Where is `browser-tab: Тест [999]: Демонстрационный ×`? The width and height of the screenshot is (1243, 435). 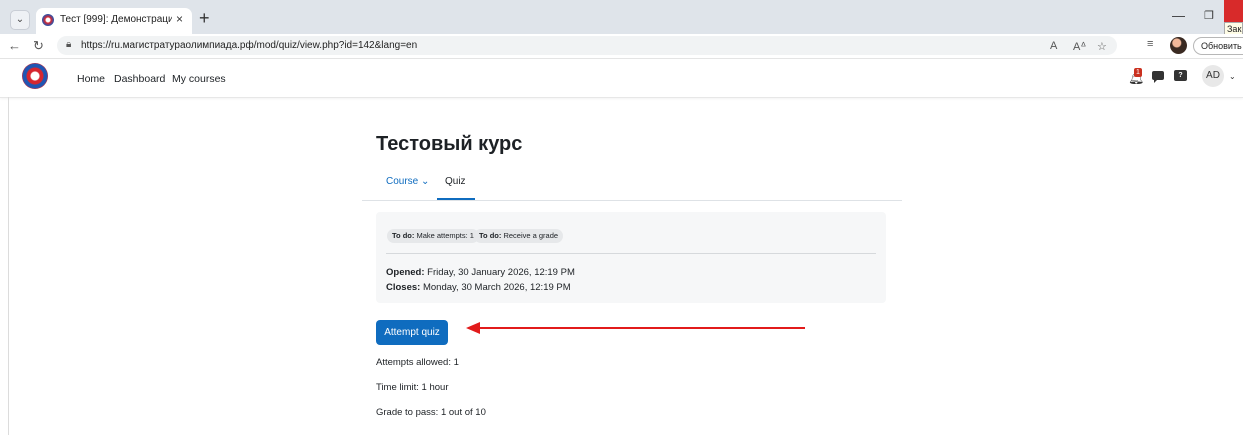 browser-tab: Тест [999]: Демонстрационный × is located at coordinates (114, 21).